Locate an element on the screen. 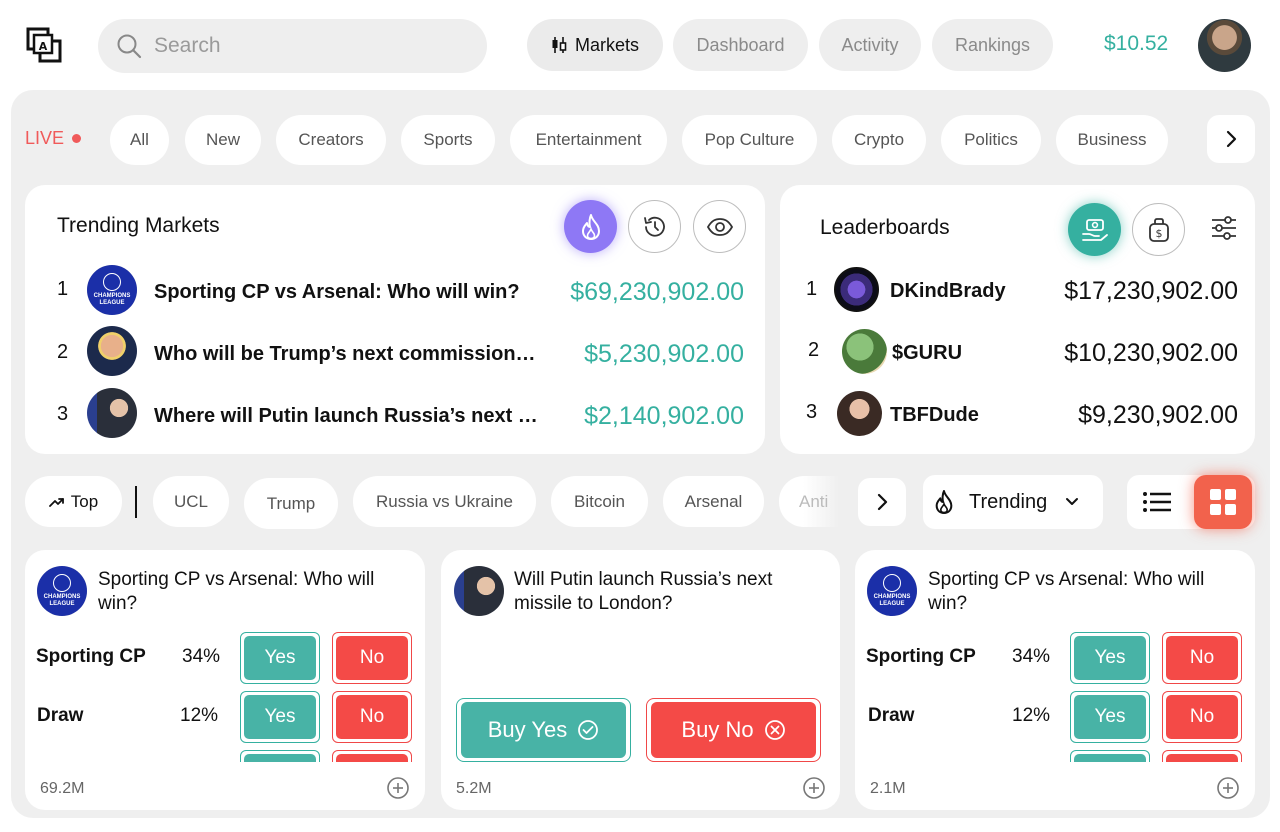  category-chip: Politics is located at coordinates (991, 140).